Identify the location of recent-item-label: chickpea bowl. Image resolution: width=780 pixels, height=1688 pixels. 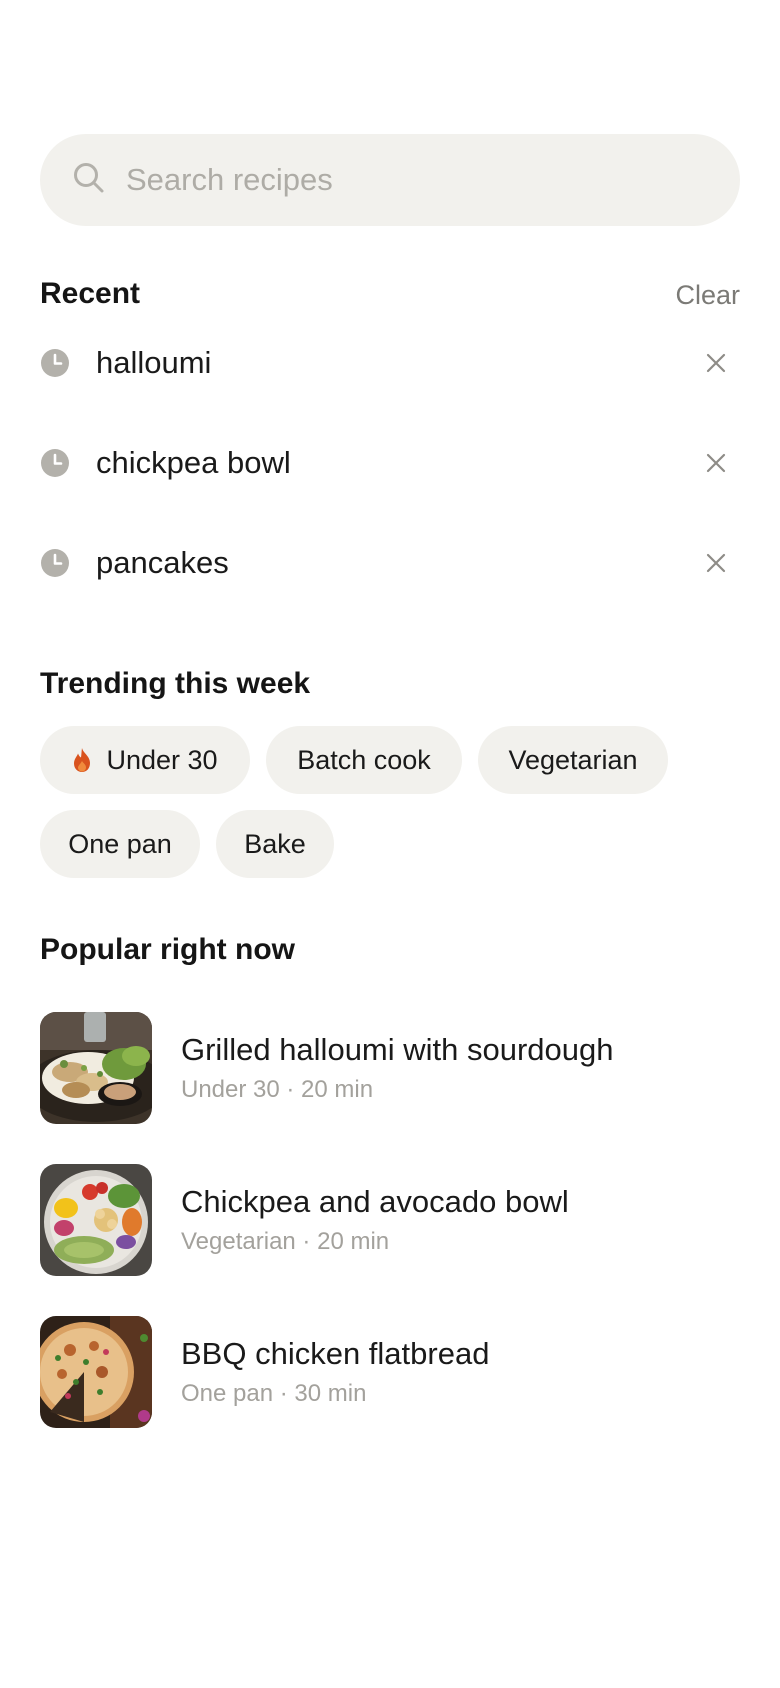
(193, 462).